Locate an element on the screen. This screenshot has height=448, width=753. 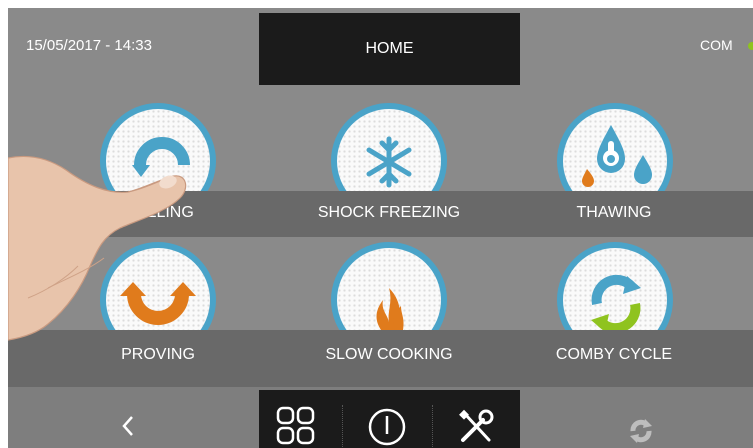
shock-freezing-label: SHOCK FREEZING is located at coordinates (389, 213).